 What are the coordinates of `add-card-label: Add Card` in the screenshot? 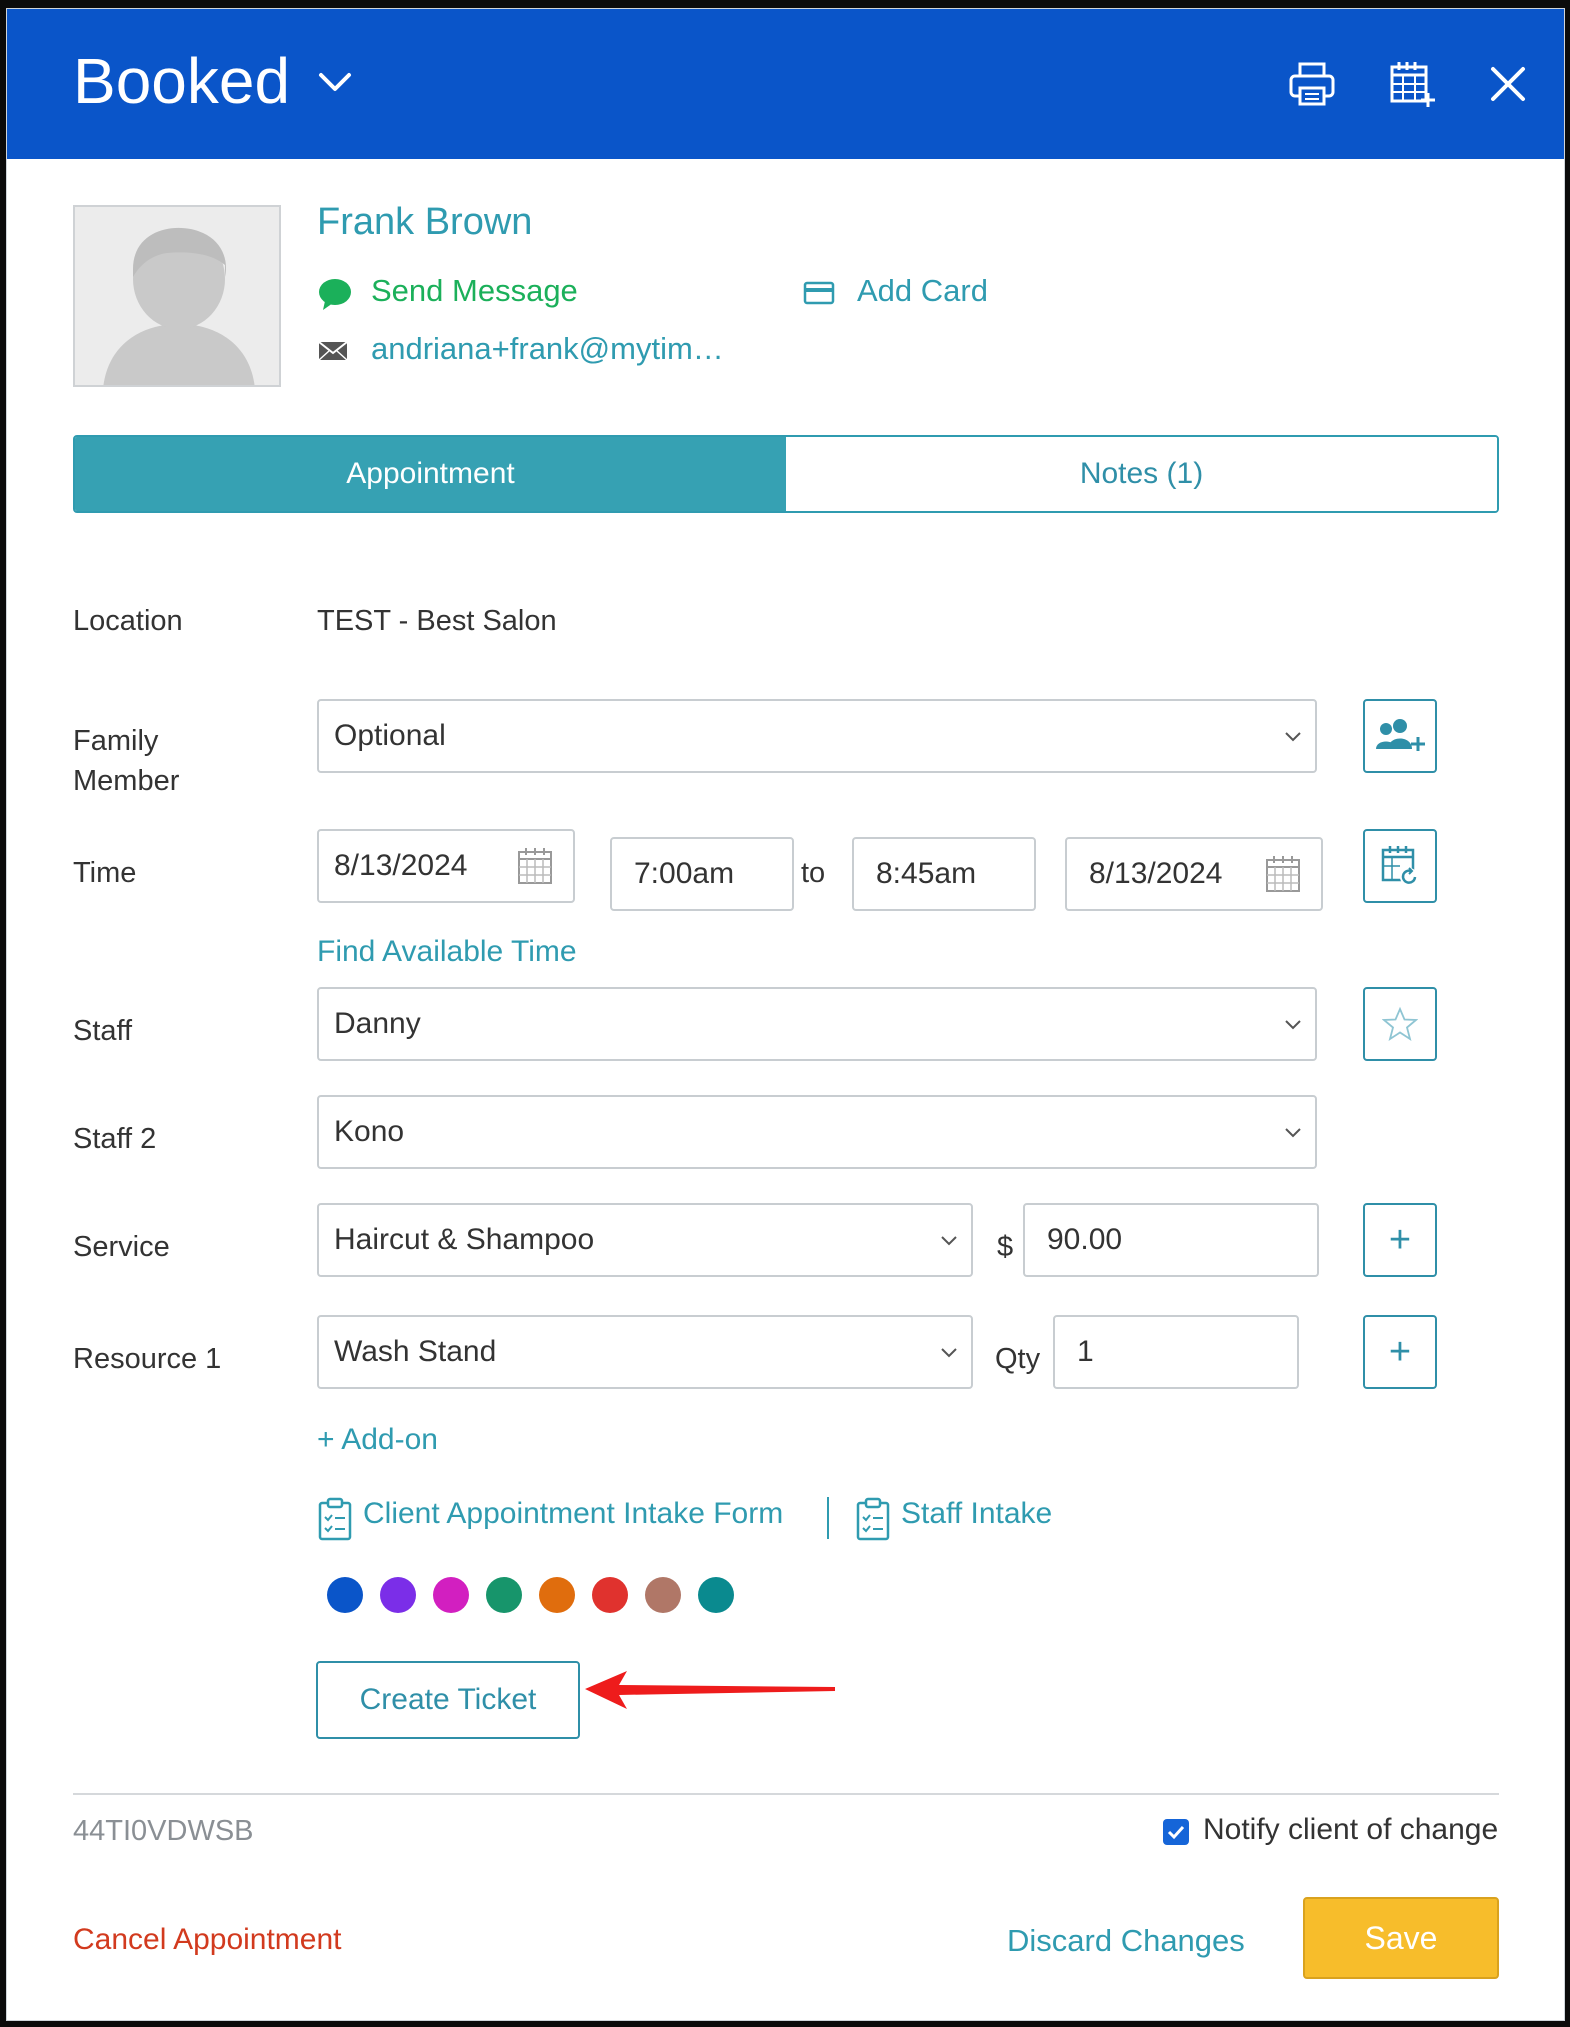 It's located at (922, 290).